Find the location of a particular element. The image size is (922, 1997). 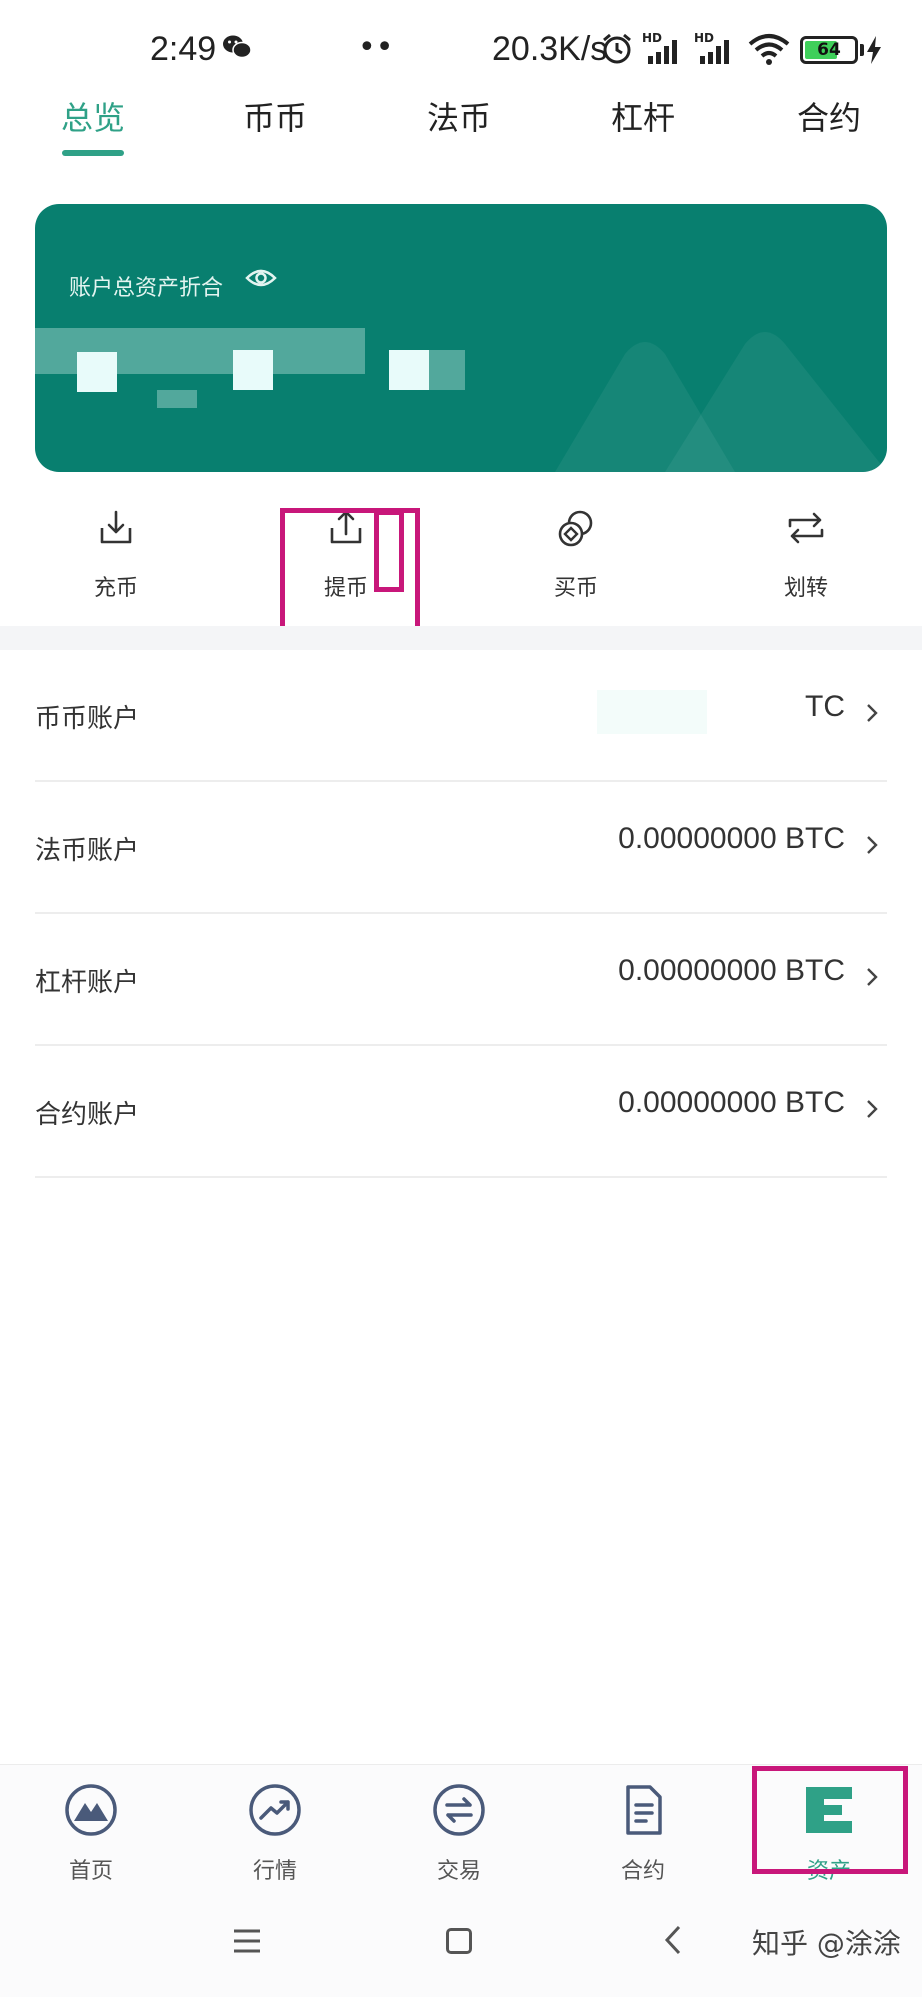

account-row-spot: 币币账户 TC is located at coordinates (461, 716).